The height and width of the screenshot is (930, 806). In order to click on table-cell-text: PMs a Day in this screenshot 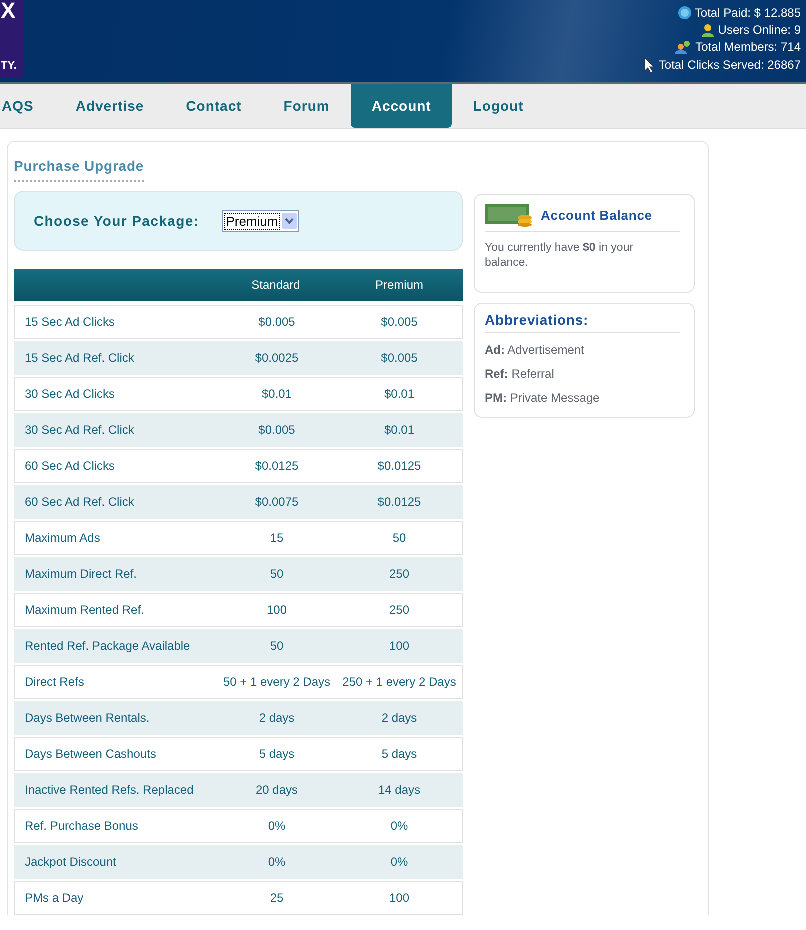, I will do `click(54, 898)`.